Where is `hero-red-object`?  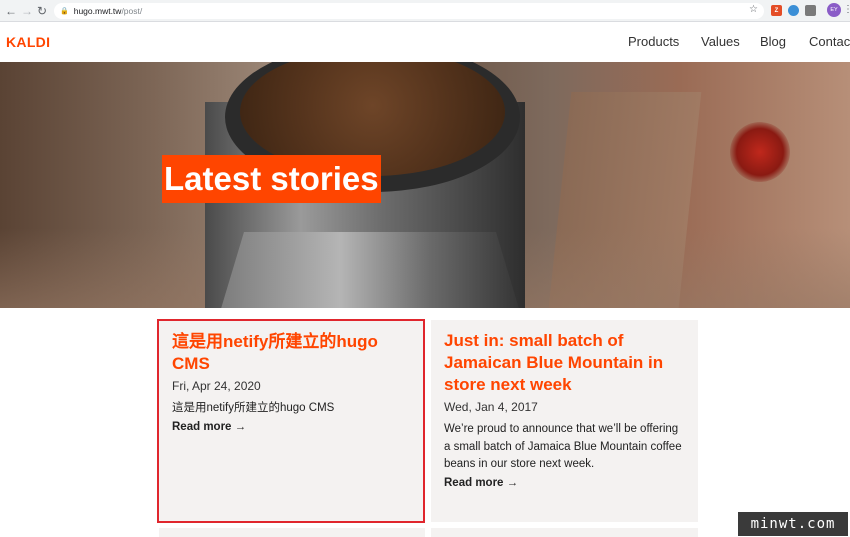
hero-red-object is located at coordinates (760, 152).